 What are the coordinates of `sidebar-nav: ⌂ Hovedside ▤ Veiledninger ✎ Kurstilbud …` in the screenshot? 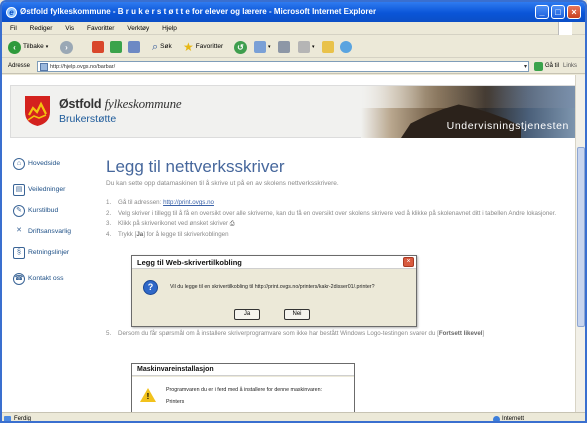 It's located at (52, 225).